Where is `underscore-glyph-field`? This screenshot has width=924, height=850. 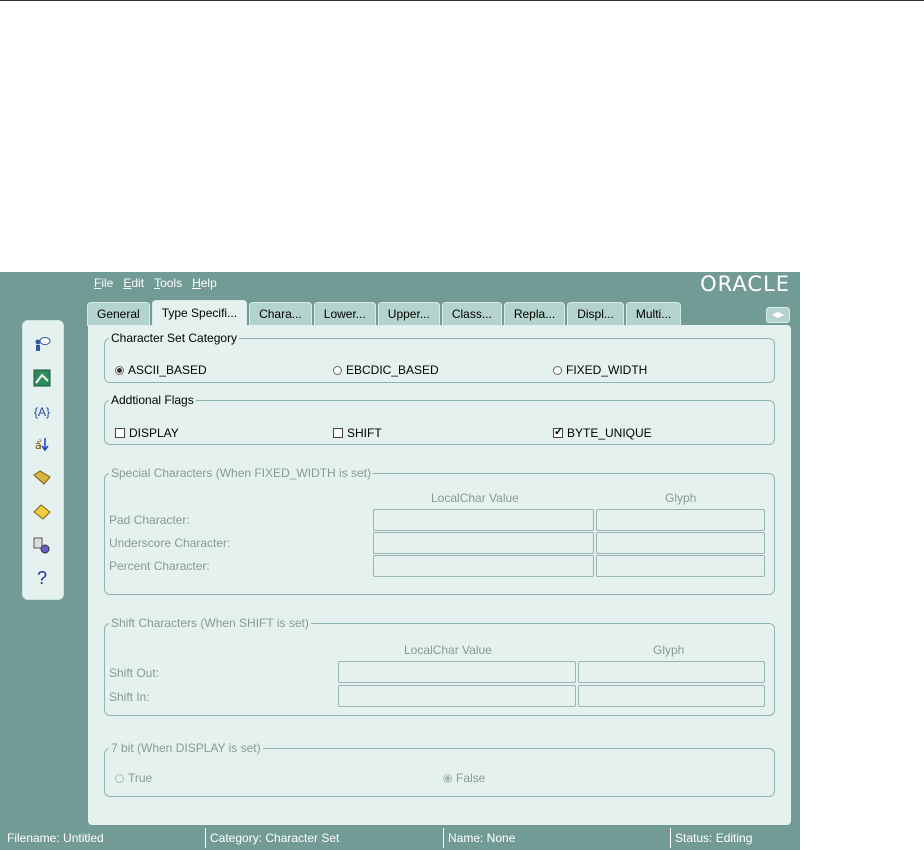 underscore-glyph-field is located at coordinates (680, 543).